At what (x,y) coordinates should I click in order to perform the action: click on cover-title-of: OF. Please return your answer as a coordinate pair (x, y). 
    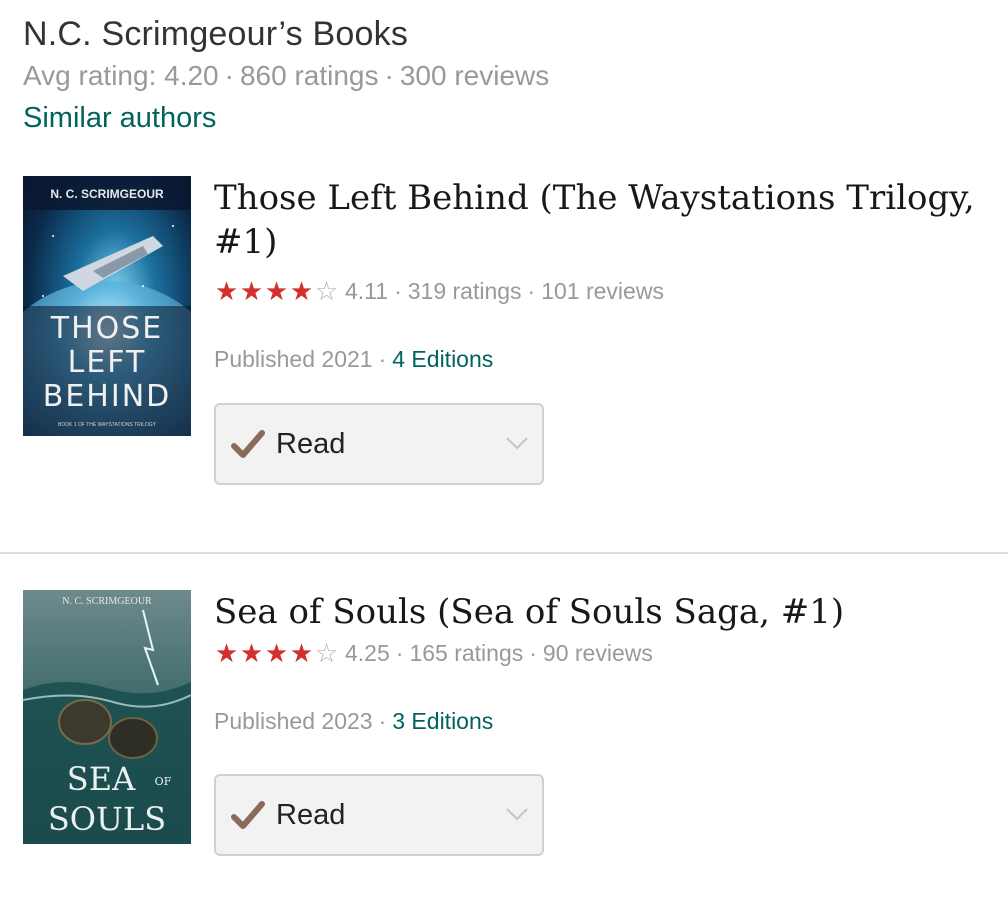
    Looking at the image, I should click on (163, 781).